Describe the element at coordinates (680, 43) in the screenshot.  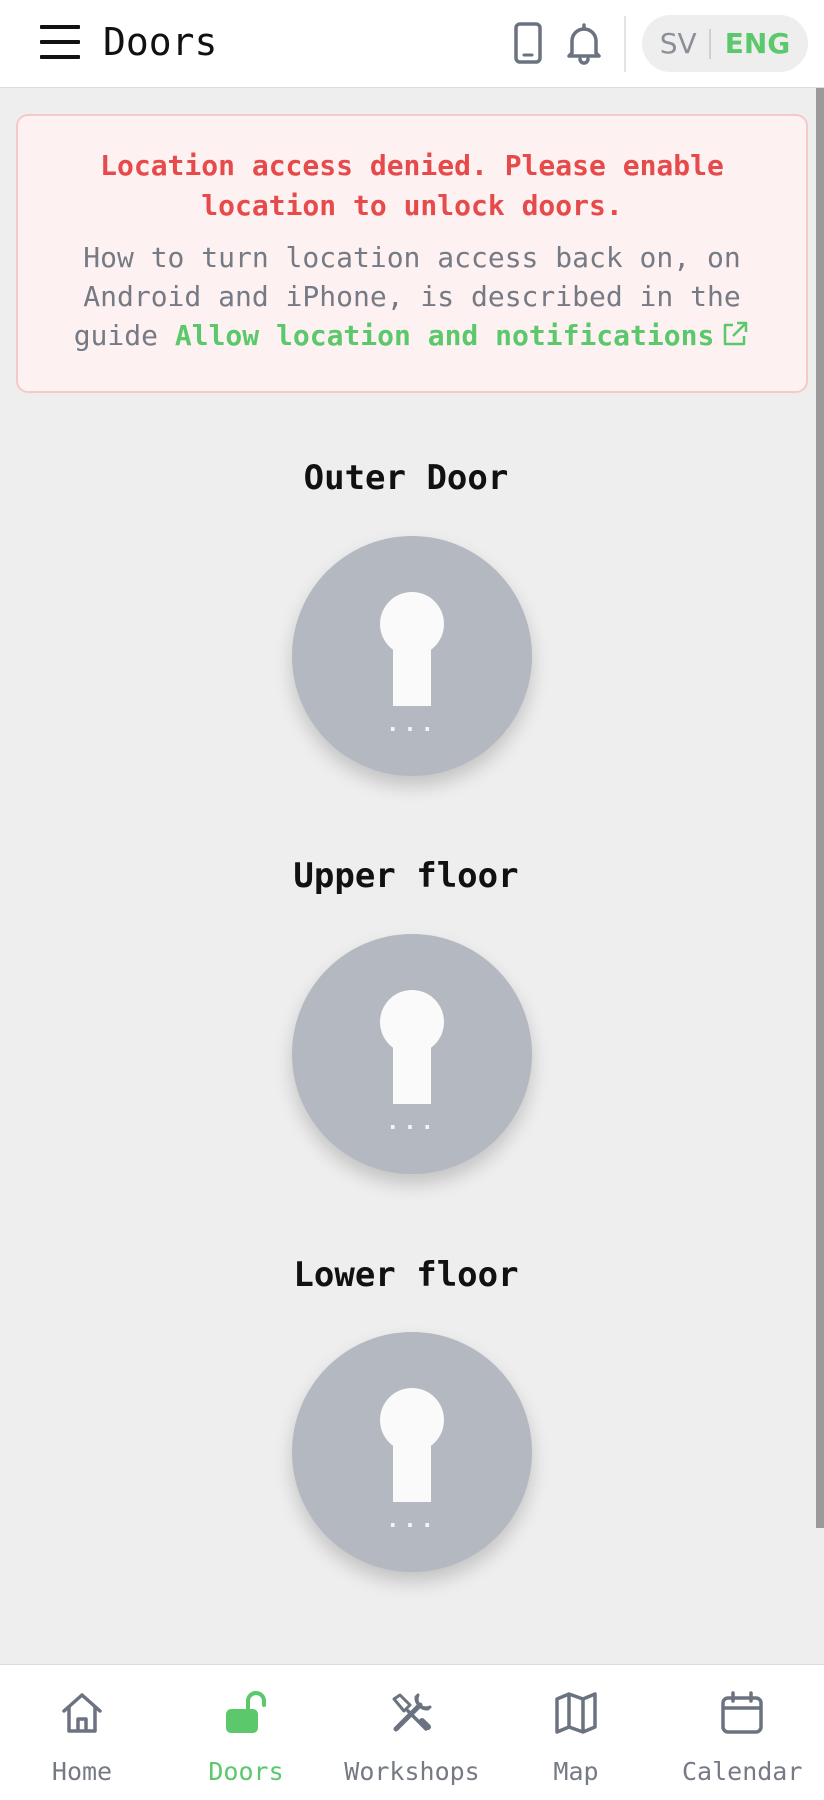
I see `language-option-sv: SV` at that location.